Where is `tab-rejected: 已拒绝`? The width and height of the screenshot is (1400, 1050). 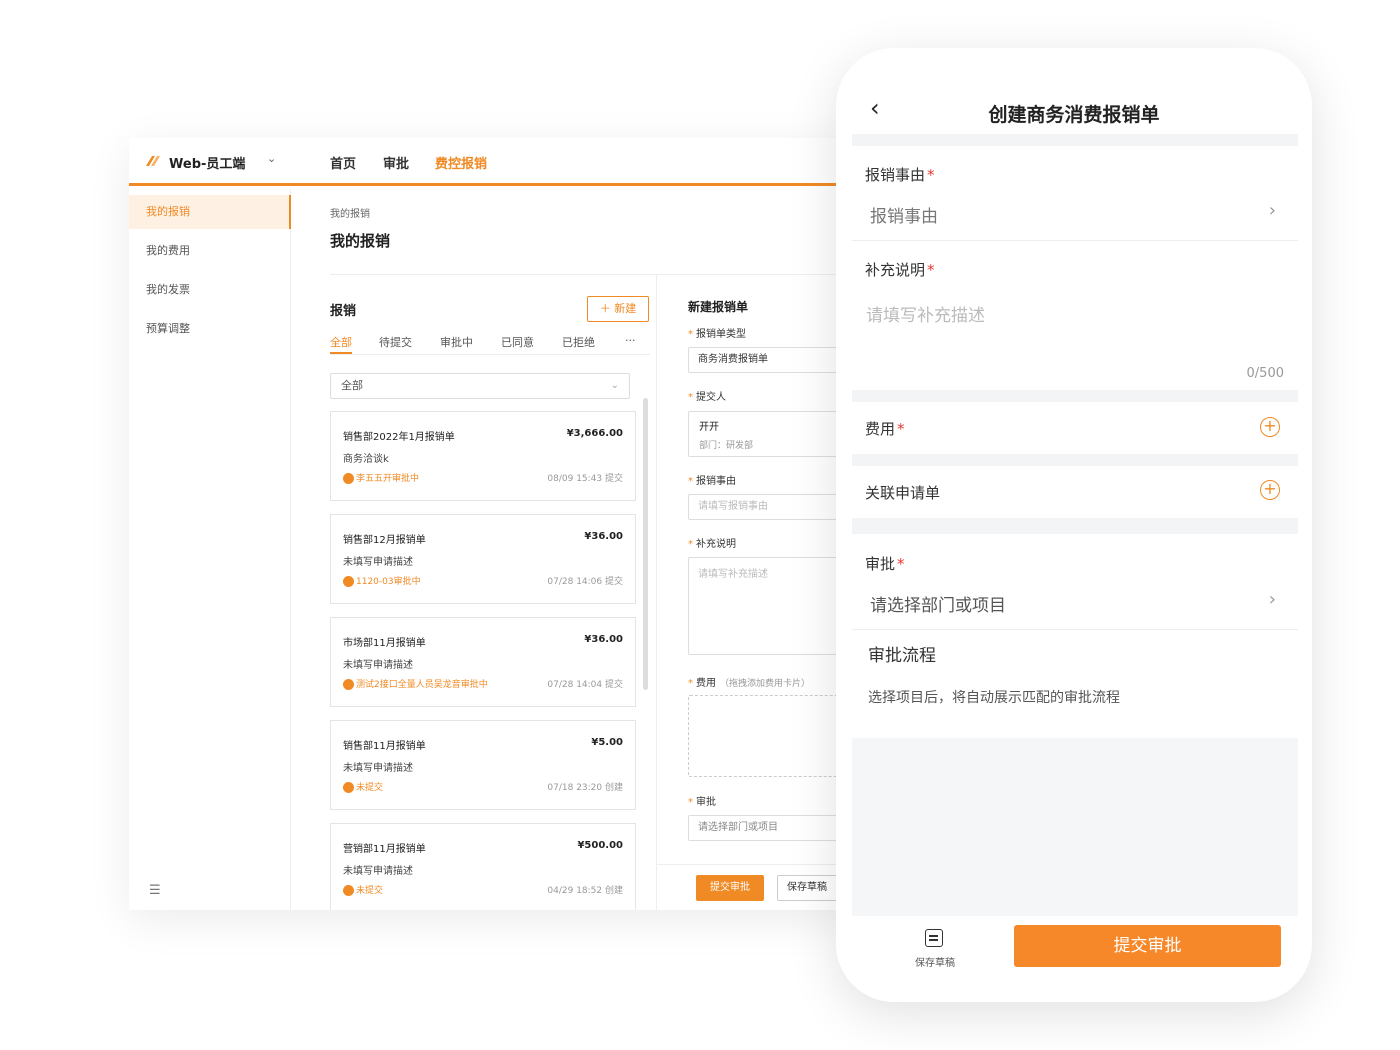
tab-rejected: 已拒绝 is located at coordinates (578, 342).